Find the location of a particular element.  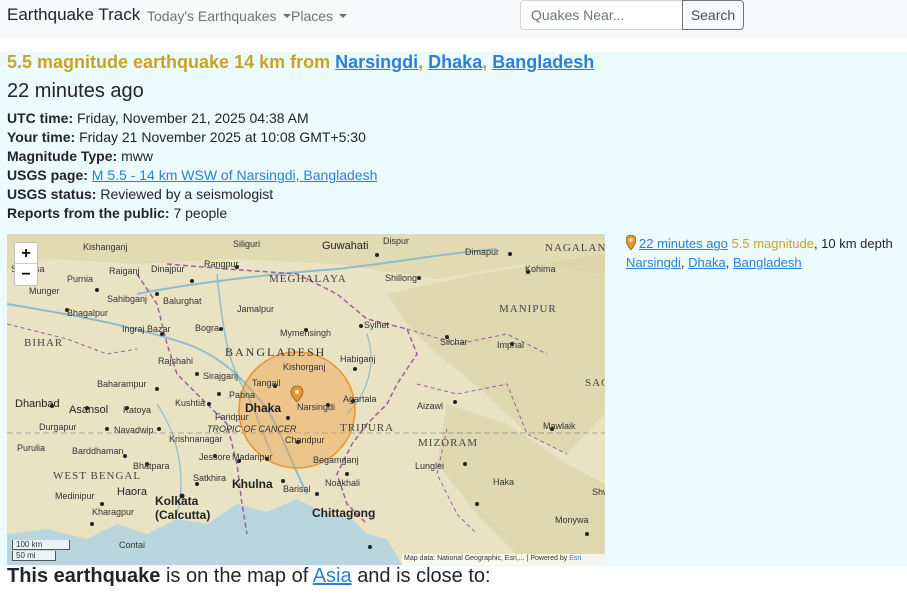

svg-text: Faridpur is located at coordinates (232, 417).